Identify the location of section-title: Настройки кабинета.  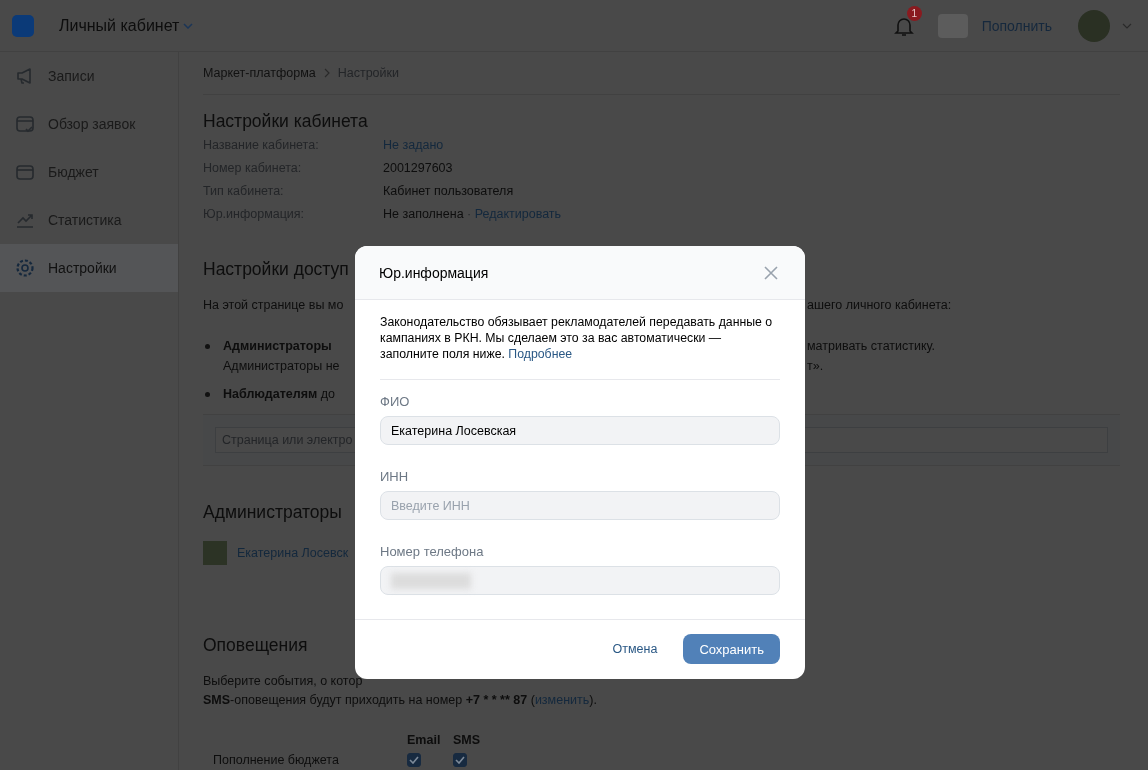
(285, 121).